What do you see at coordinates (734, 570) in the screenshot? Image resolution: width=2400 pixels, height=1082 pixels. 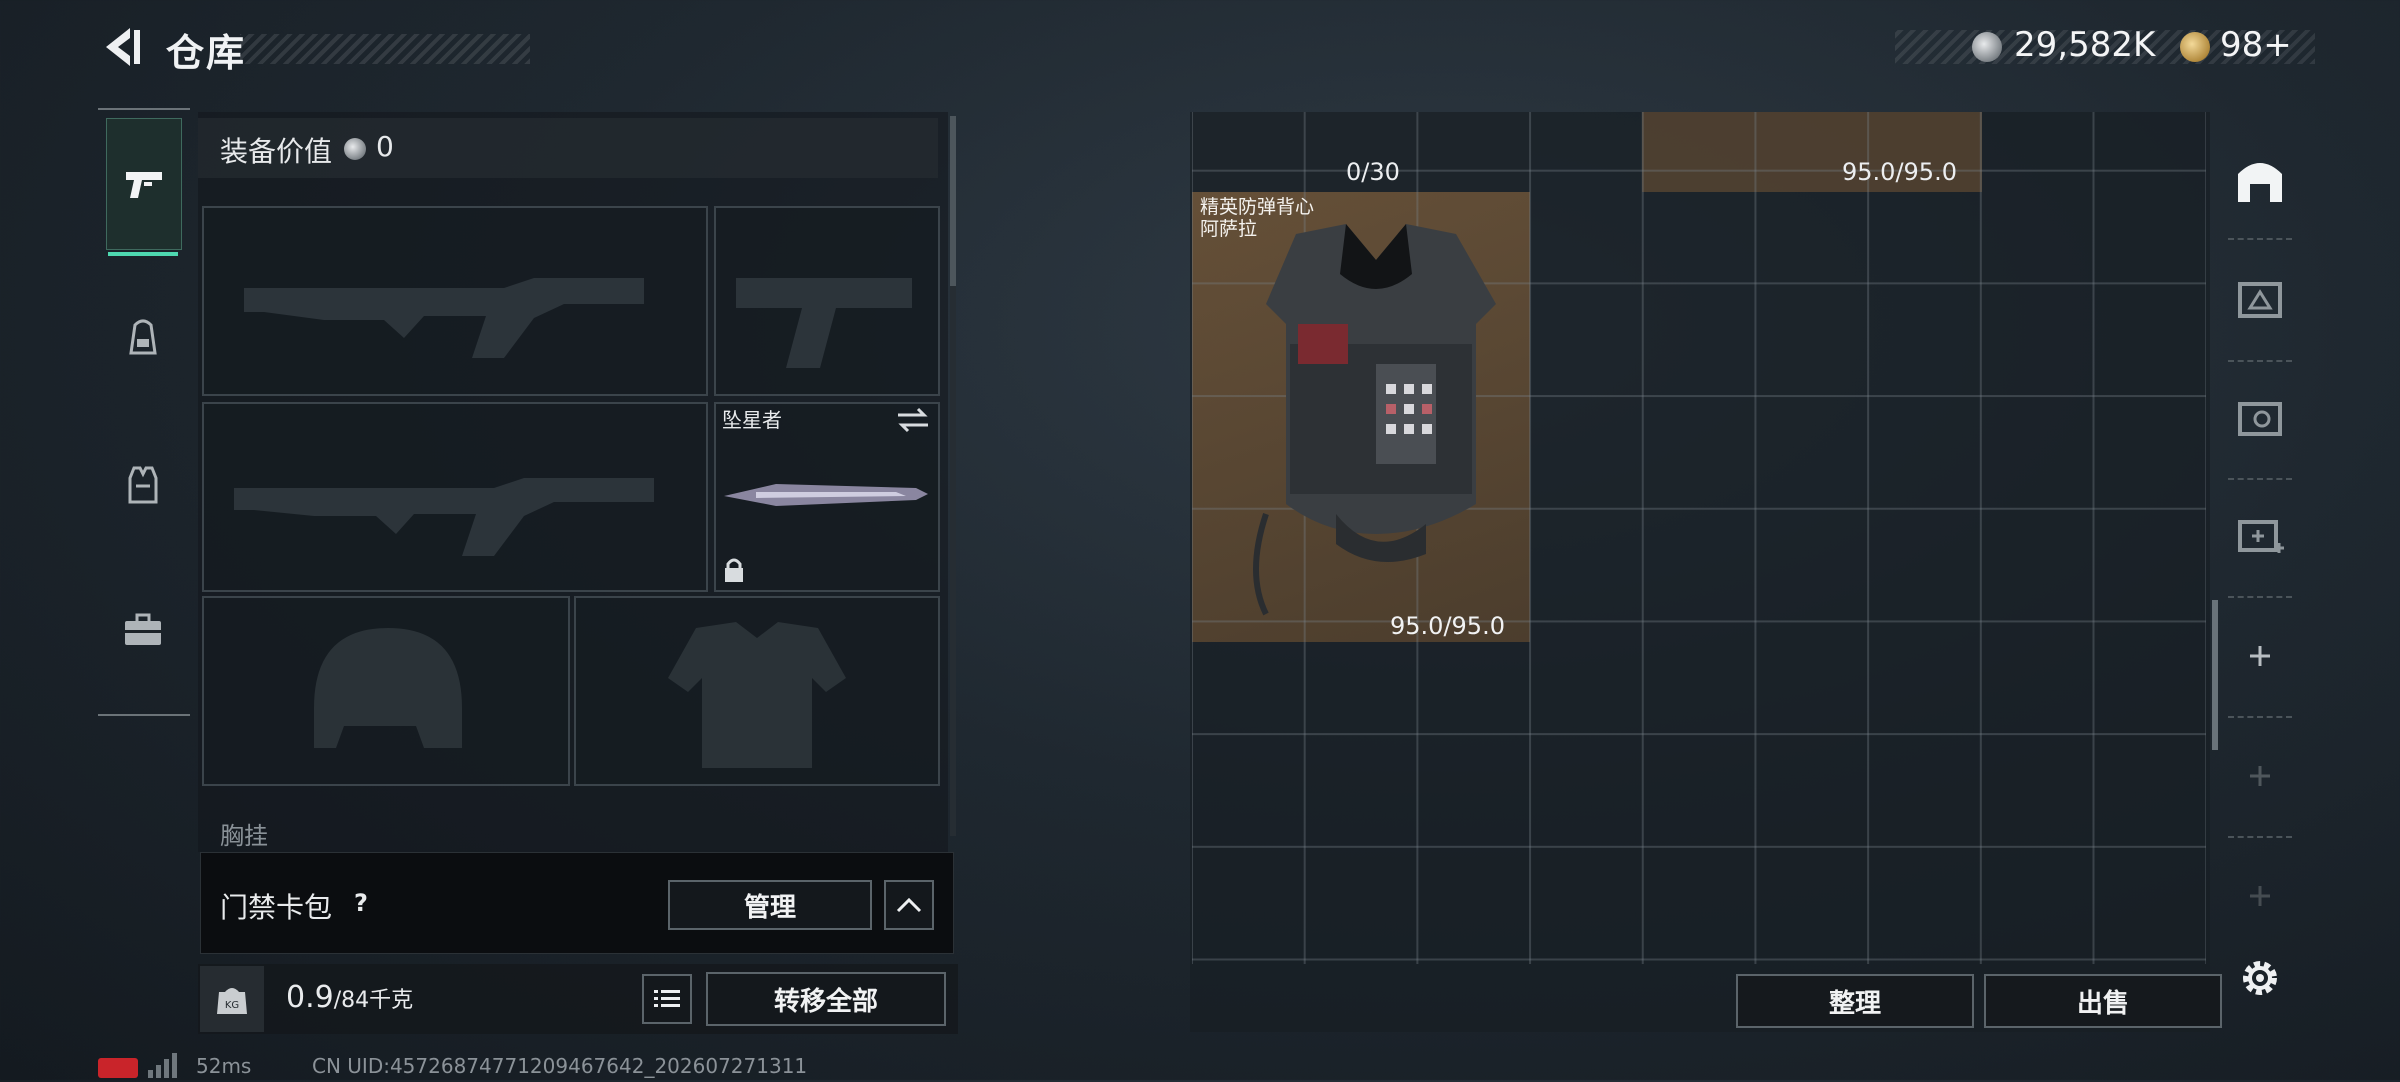 I see `lock-icon` at bounding box center [734, 570].